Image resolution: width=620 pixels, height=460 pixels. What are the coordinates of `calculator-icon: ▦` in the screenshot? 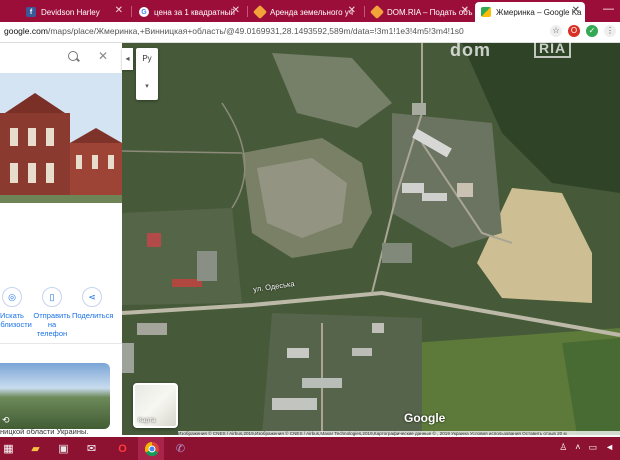 It's located at (8, 448).